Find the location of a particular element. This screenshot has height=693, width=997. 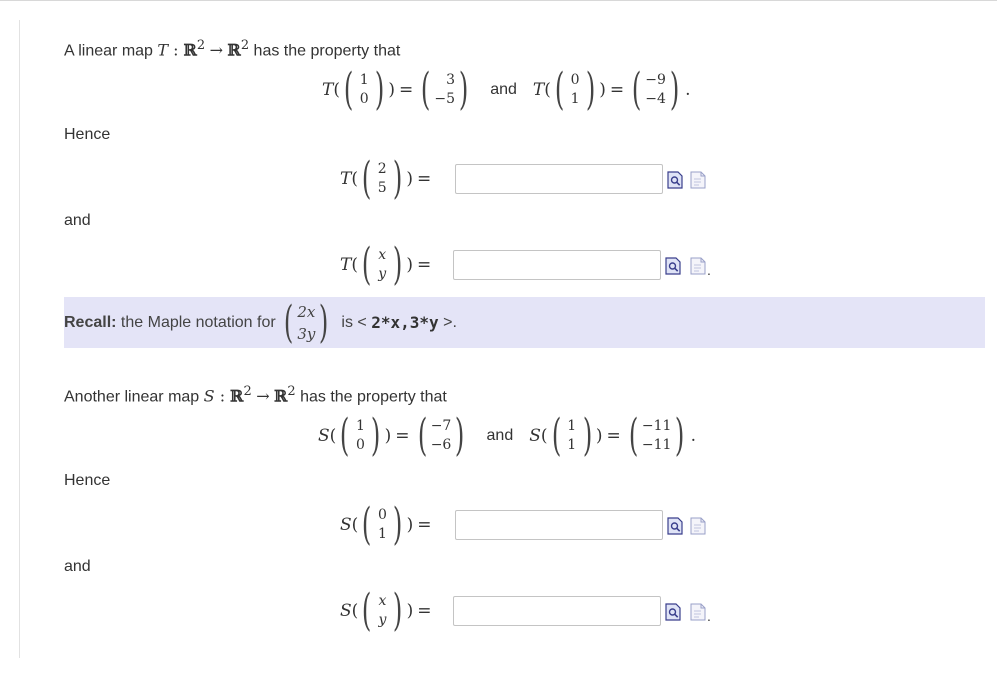

top-divider is located at coordinates (498, 0).